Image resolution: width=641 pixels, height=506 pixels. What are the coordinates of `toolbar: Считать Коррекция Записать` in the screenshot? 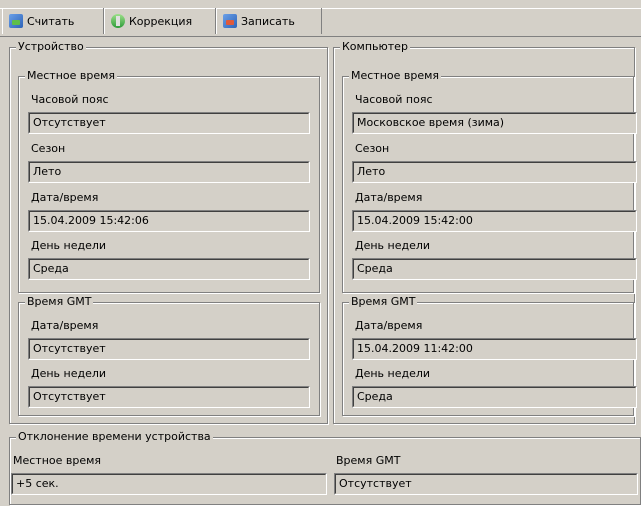 It's located at (320, 18).